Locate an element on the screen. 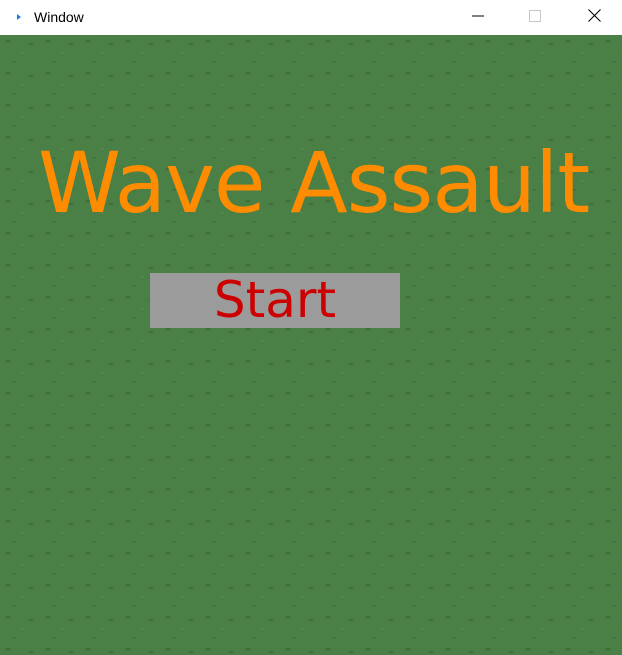 This screenshot has width=622, height=655. start-button-label: Start is located at coordinates (275, 300).